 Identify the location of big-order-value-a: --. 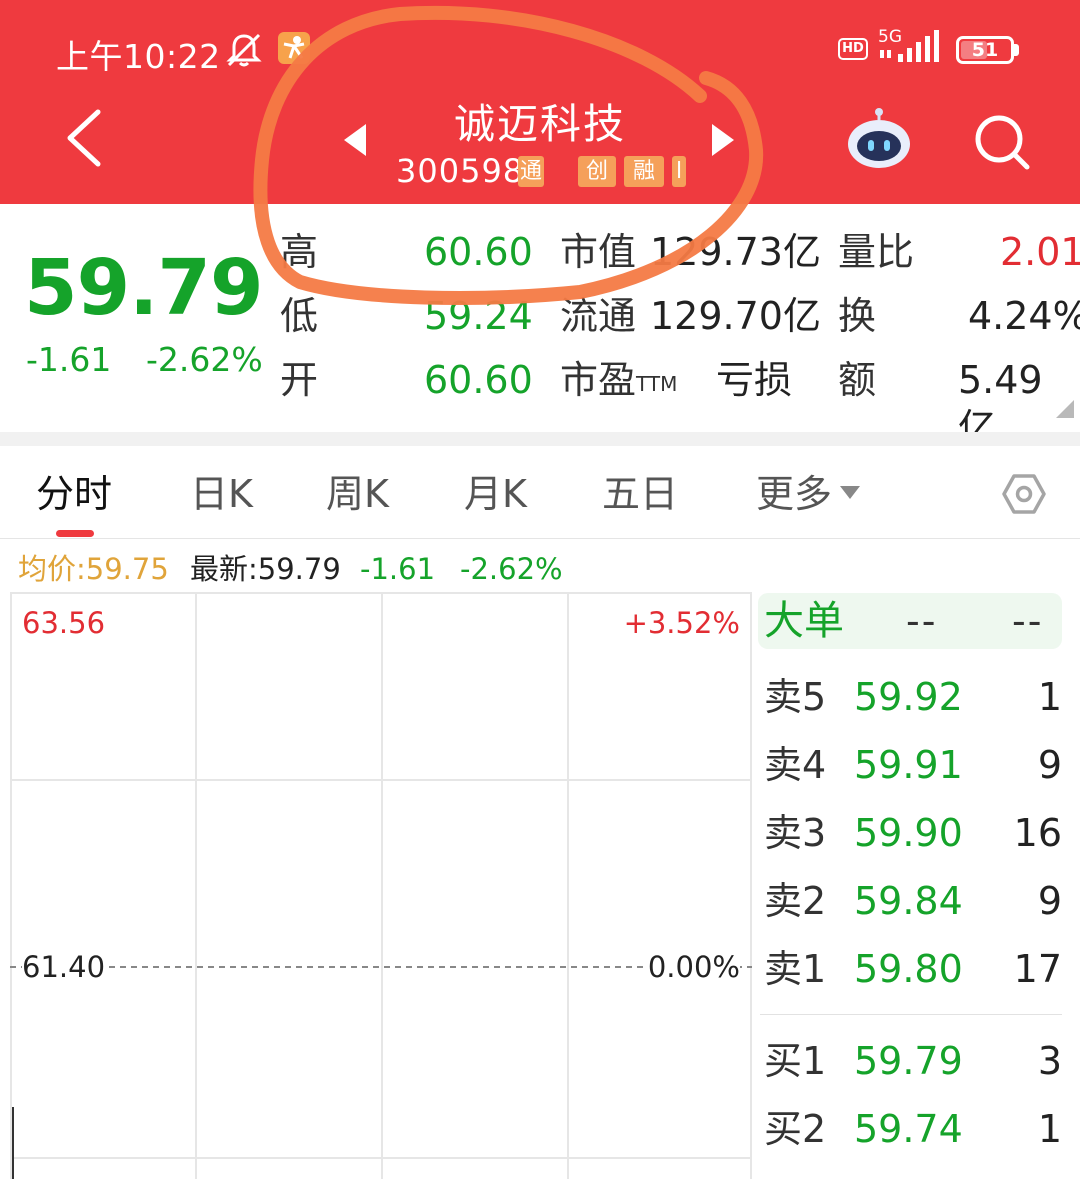
(922, 621).